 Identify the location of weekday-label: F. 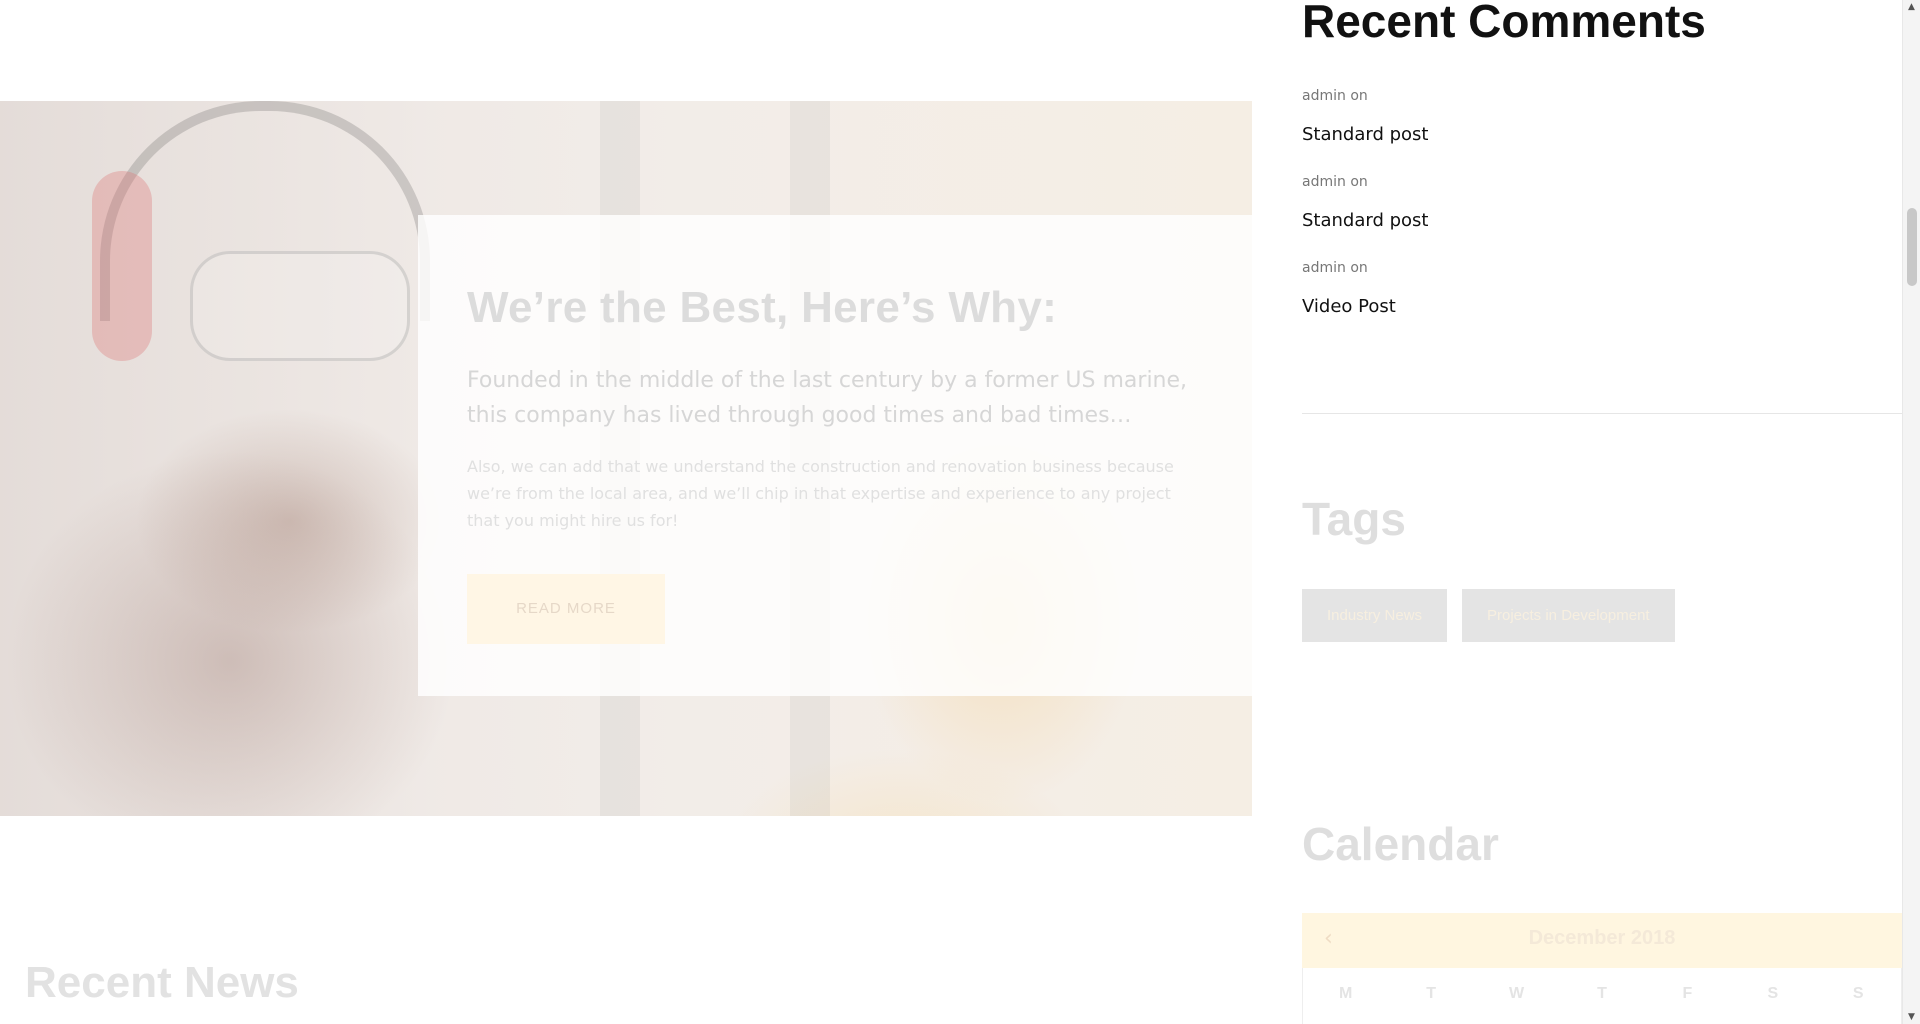
(1687, 993).